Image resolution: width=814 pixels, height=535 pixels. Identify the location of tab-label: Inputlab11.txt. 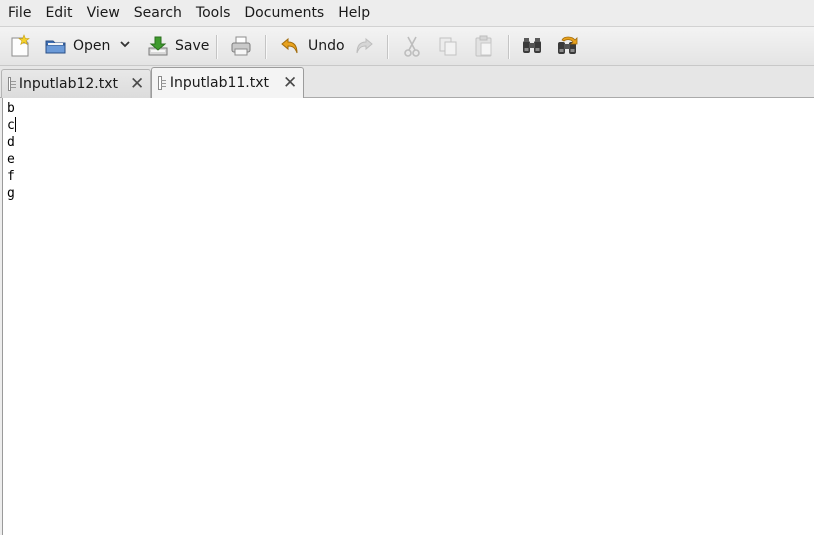
(219, 83).